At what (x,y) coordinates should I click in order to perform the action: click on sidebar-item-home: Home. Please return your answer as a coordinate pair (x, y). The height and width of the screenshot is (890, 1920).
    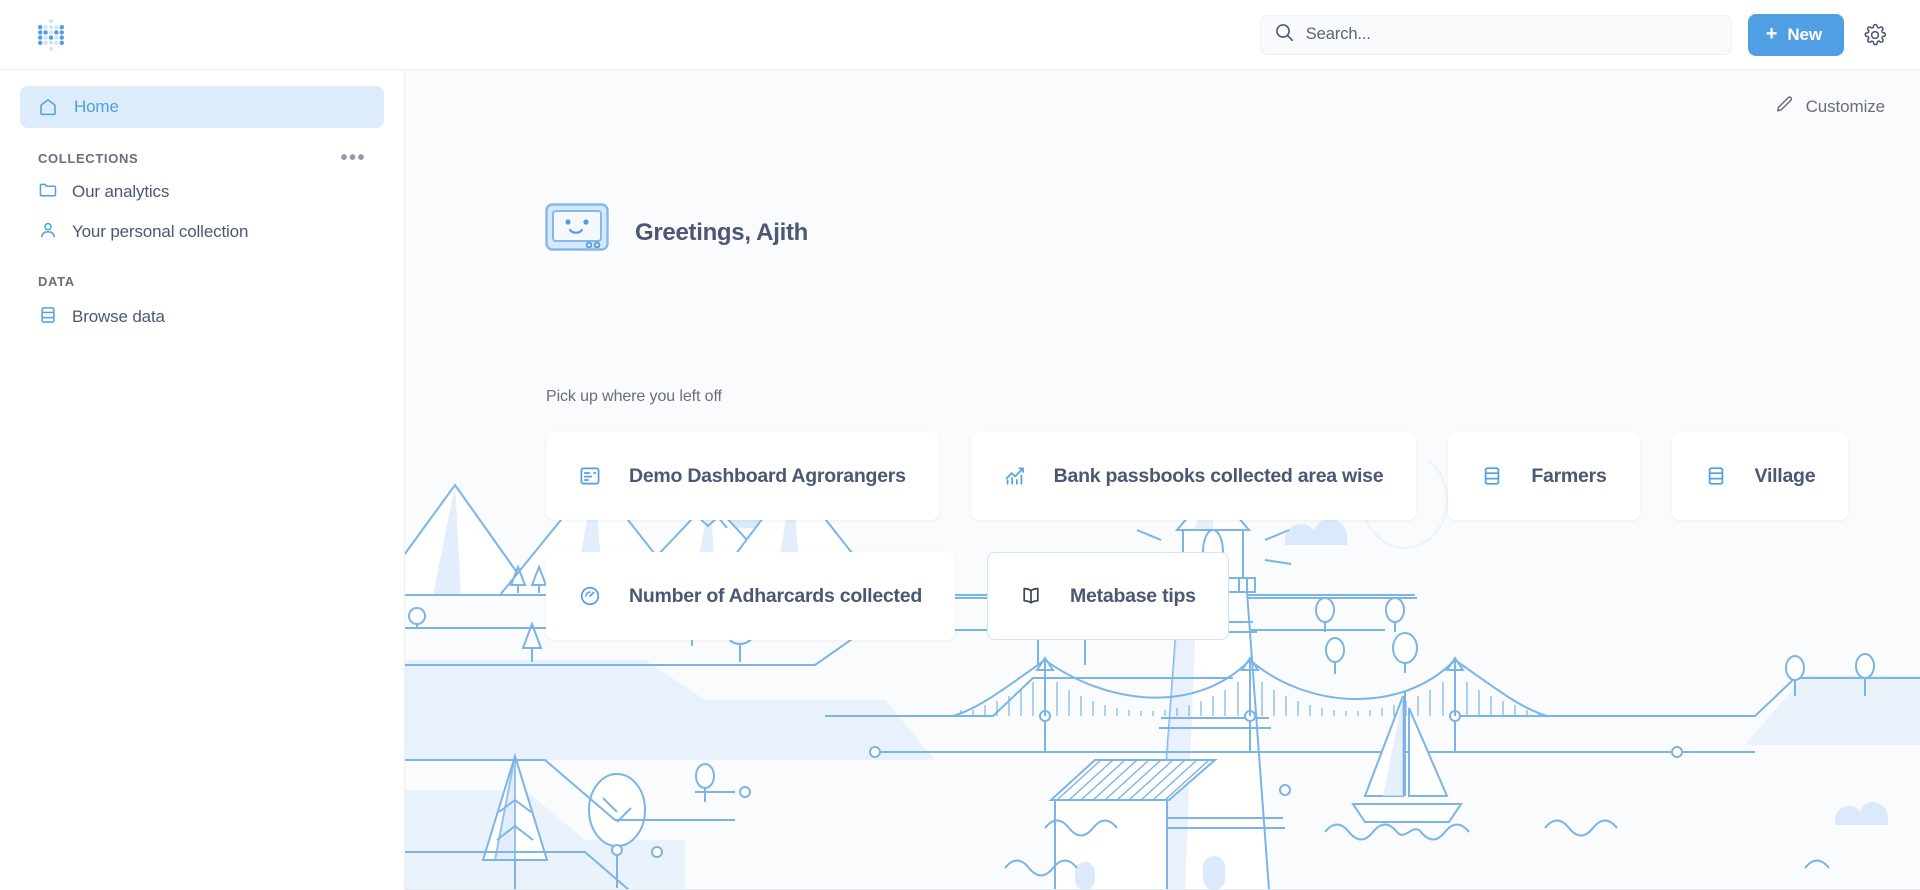
    Looking at the image, I should click on (202, 107).